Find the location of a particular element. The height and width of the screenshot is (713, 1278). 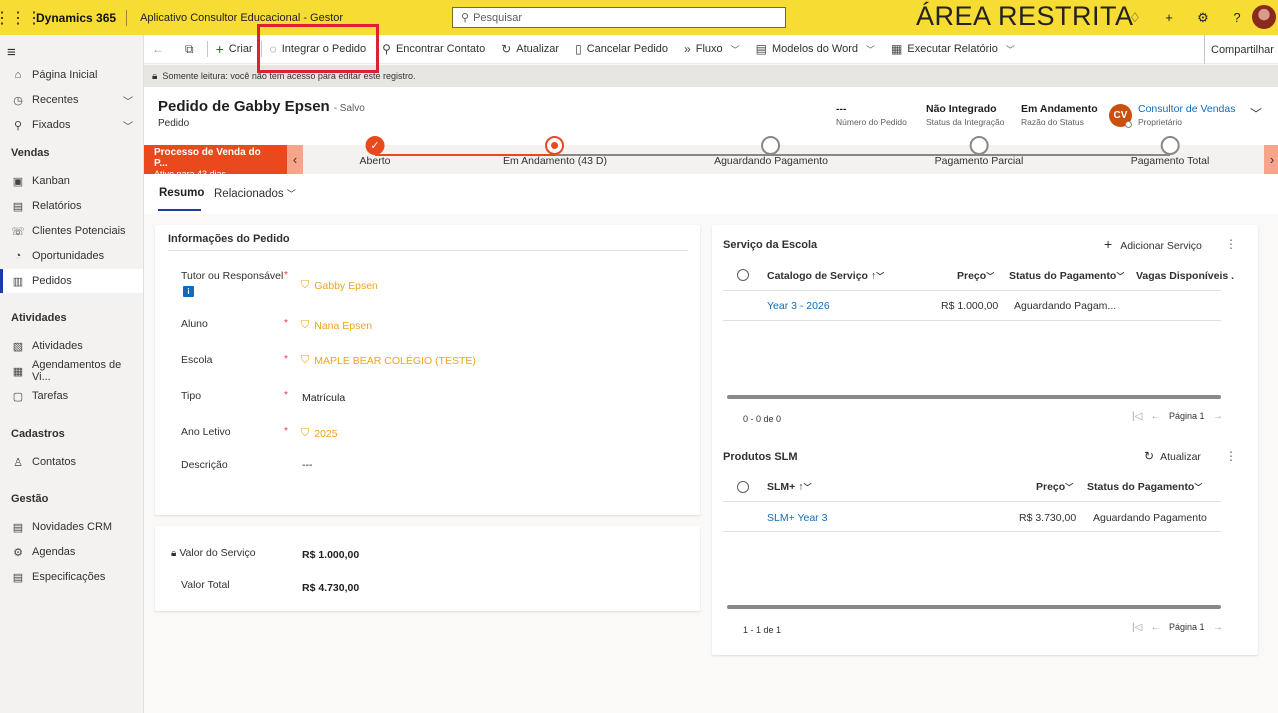

open-new-window-button: ⧉ is located at coordinates (192, 49).